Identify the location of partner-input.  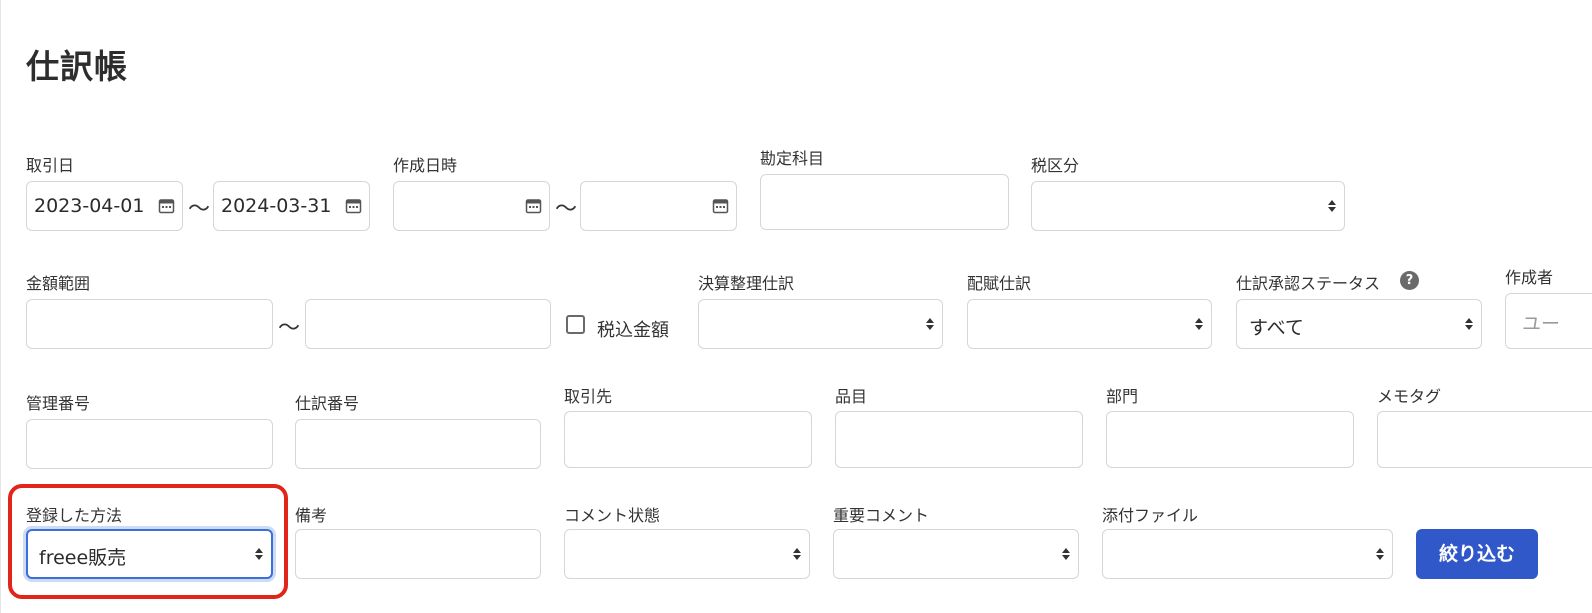
(688, 439).